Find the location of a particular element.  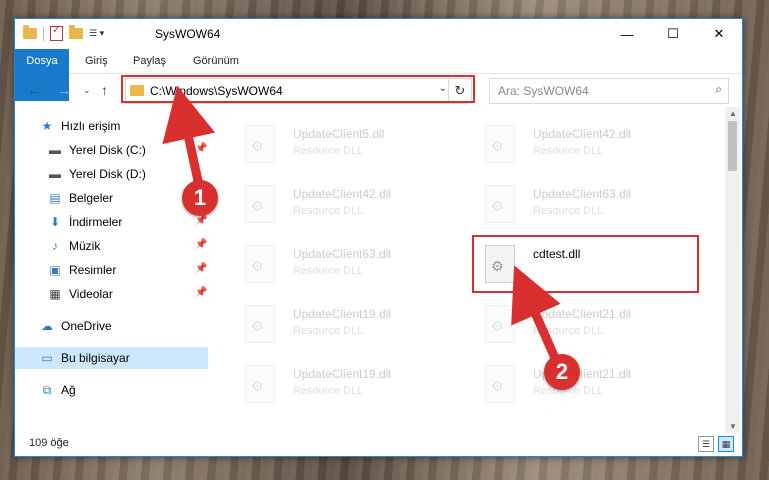

step-badge-1: 1 is located at coordinates (200, 198).